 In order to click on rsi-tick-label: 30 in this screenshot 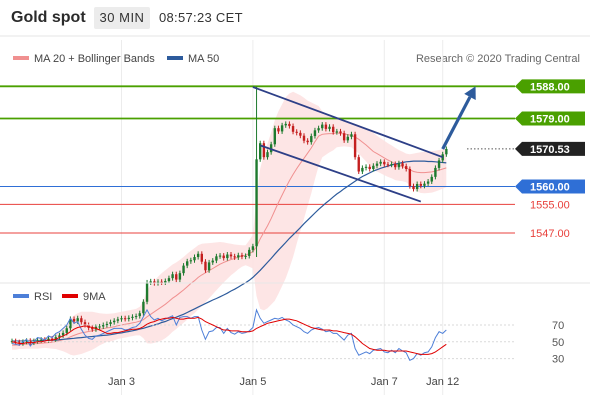, I will do `click(558, 360)`.